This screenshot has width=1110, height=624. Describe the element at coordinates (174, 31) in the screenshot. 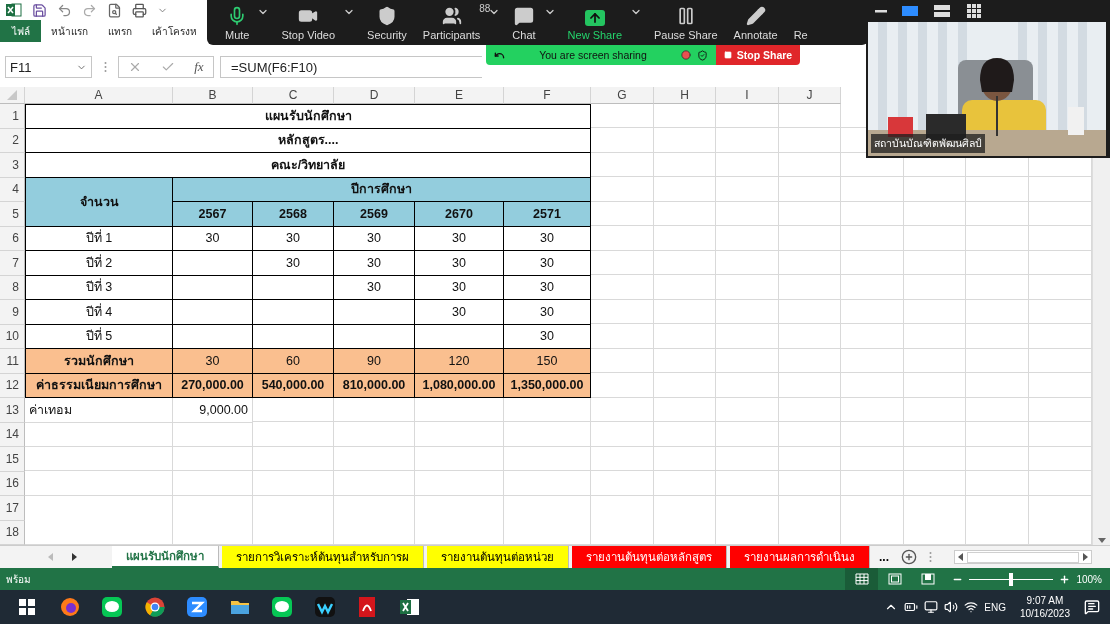

I see `ribbon-tab: เค้าโครงห` at that location.